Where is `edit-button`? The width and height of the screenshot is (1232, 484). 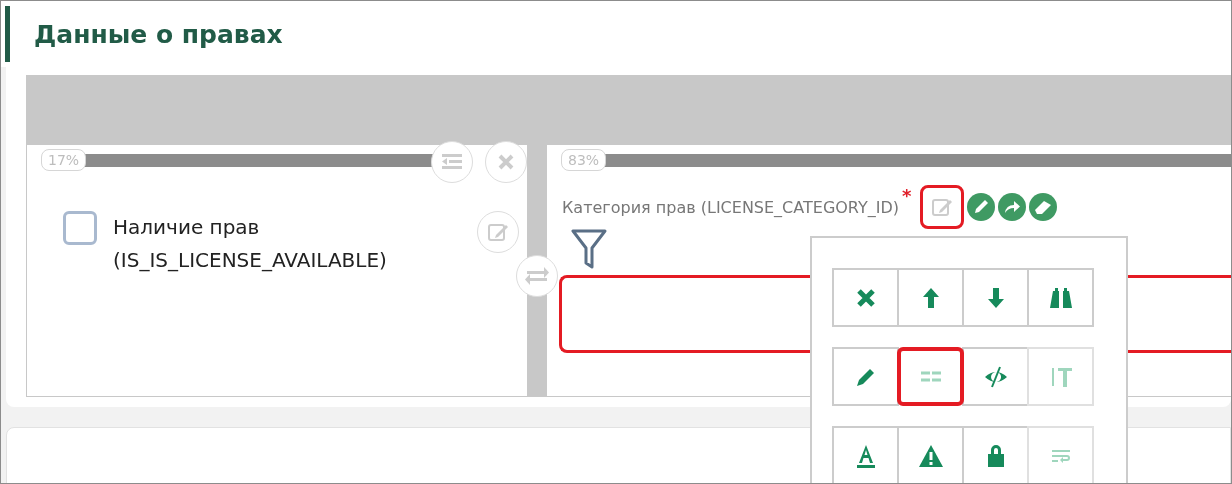
edit-button is located at coordinates (942, 207).